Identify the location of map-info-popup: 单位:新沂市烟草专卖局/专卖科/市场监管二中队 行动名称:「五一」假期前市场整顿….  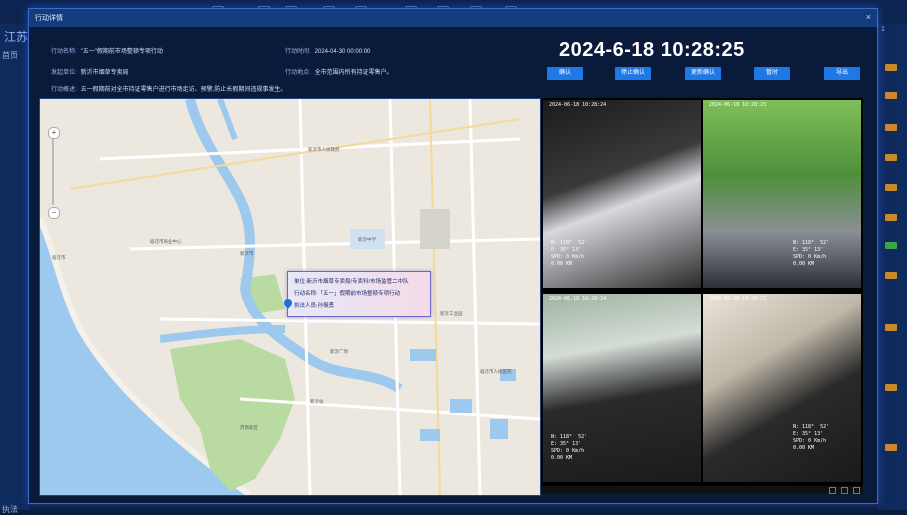
(359, 294).